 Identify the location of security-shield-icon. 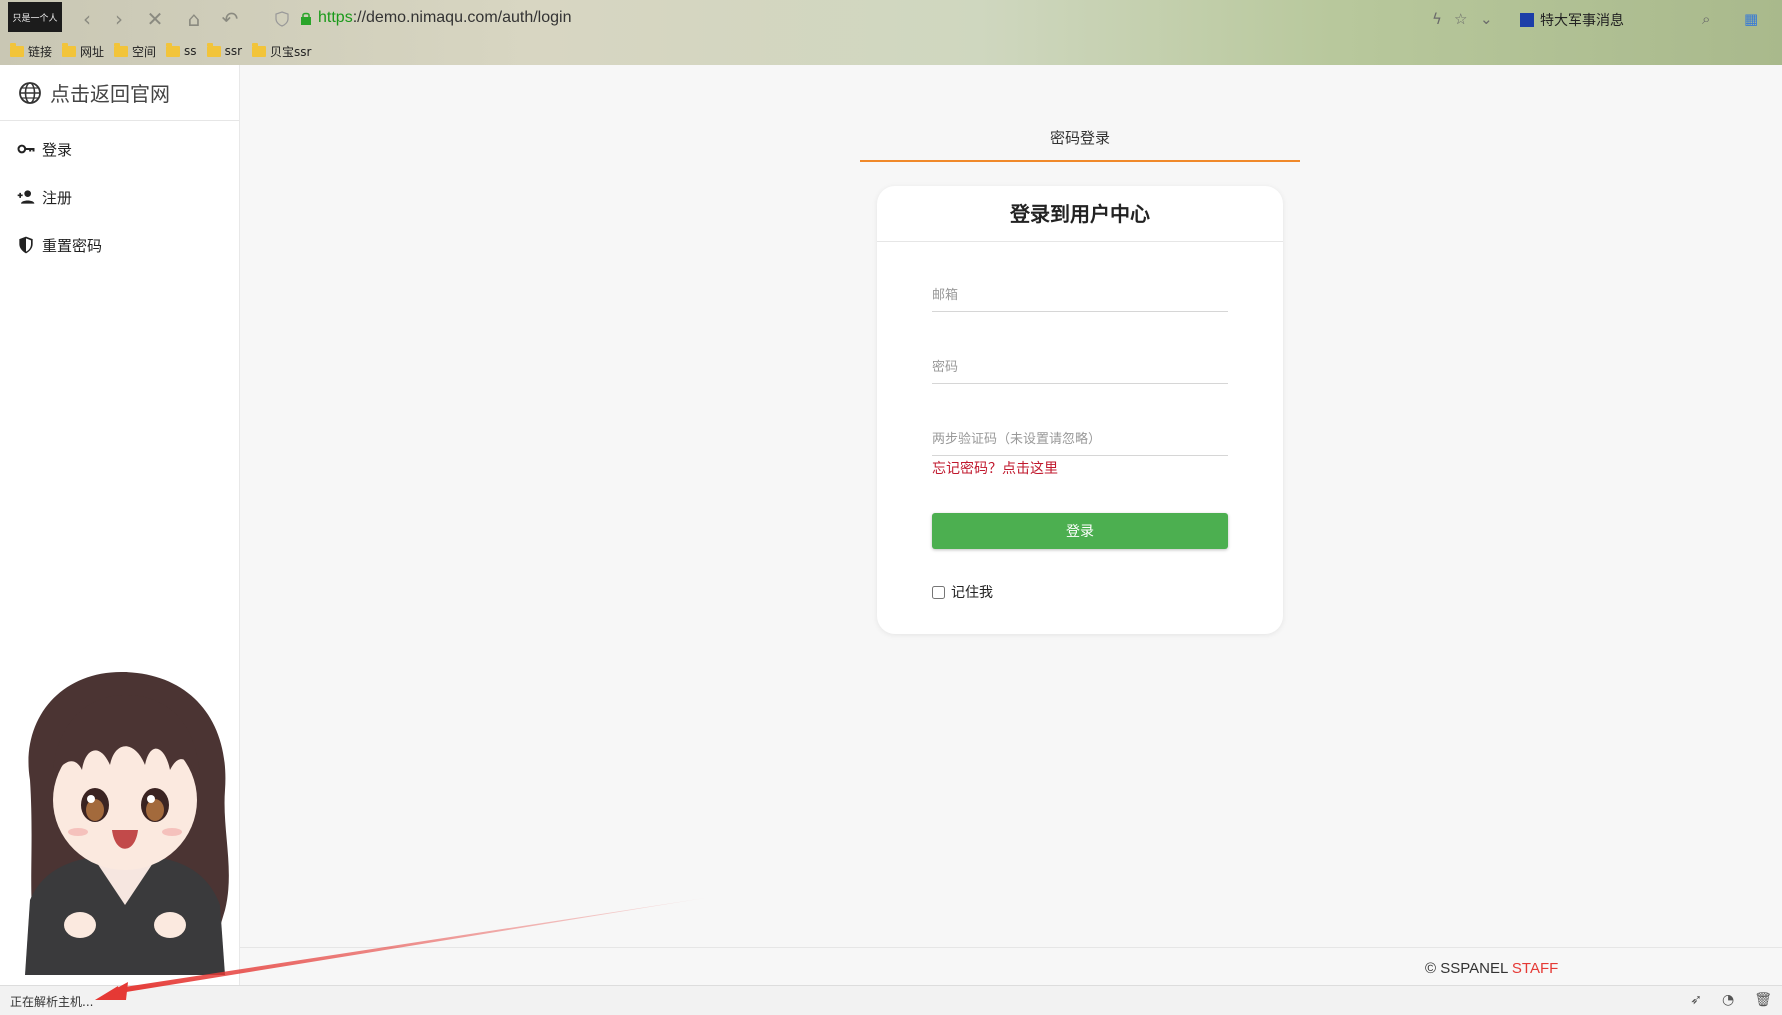
(282, 19).